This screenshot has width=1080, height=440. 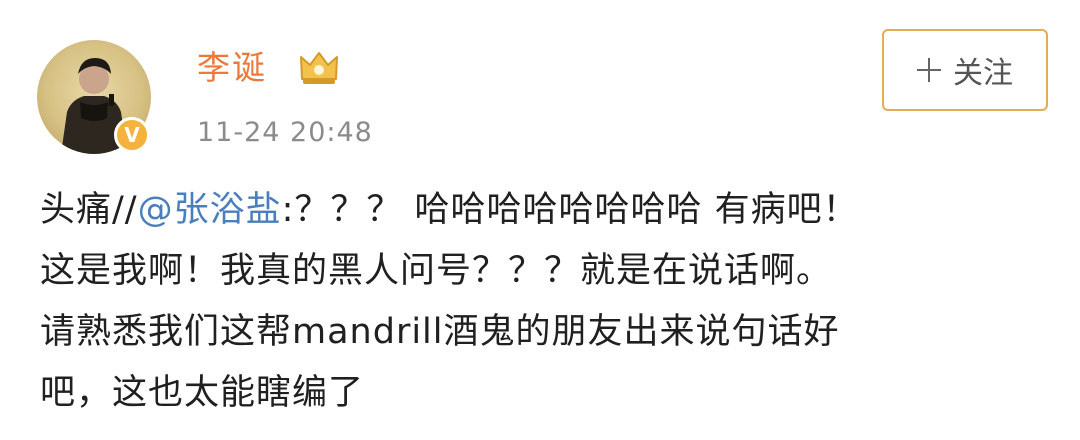 I want to click on post-text-line-1: 头痛//@张浴盐:？？？ 哈哈哈哈哈哈哈哈 有病吧！, so click(x=545, y=210).